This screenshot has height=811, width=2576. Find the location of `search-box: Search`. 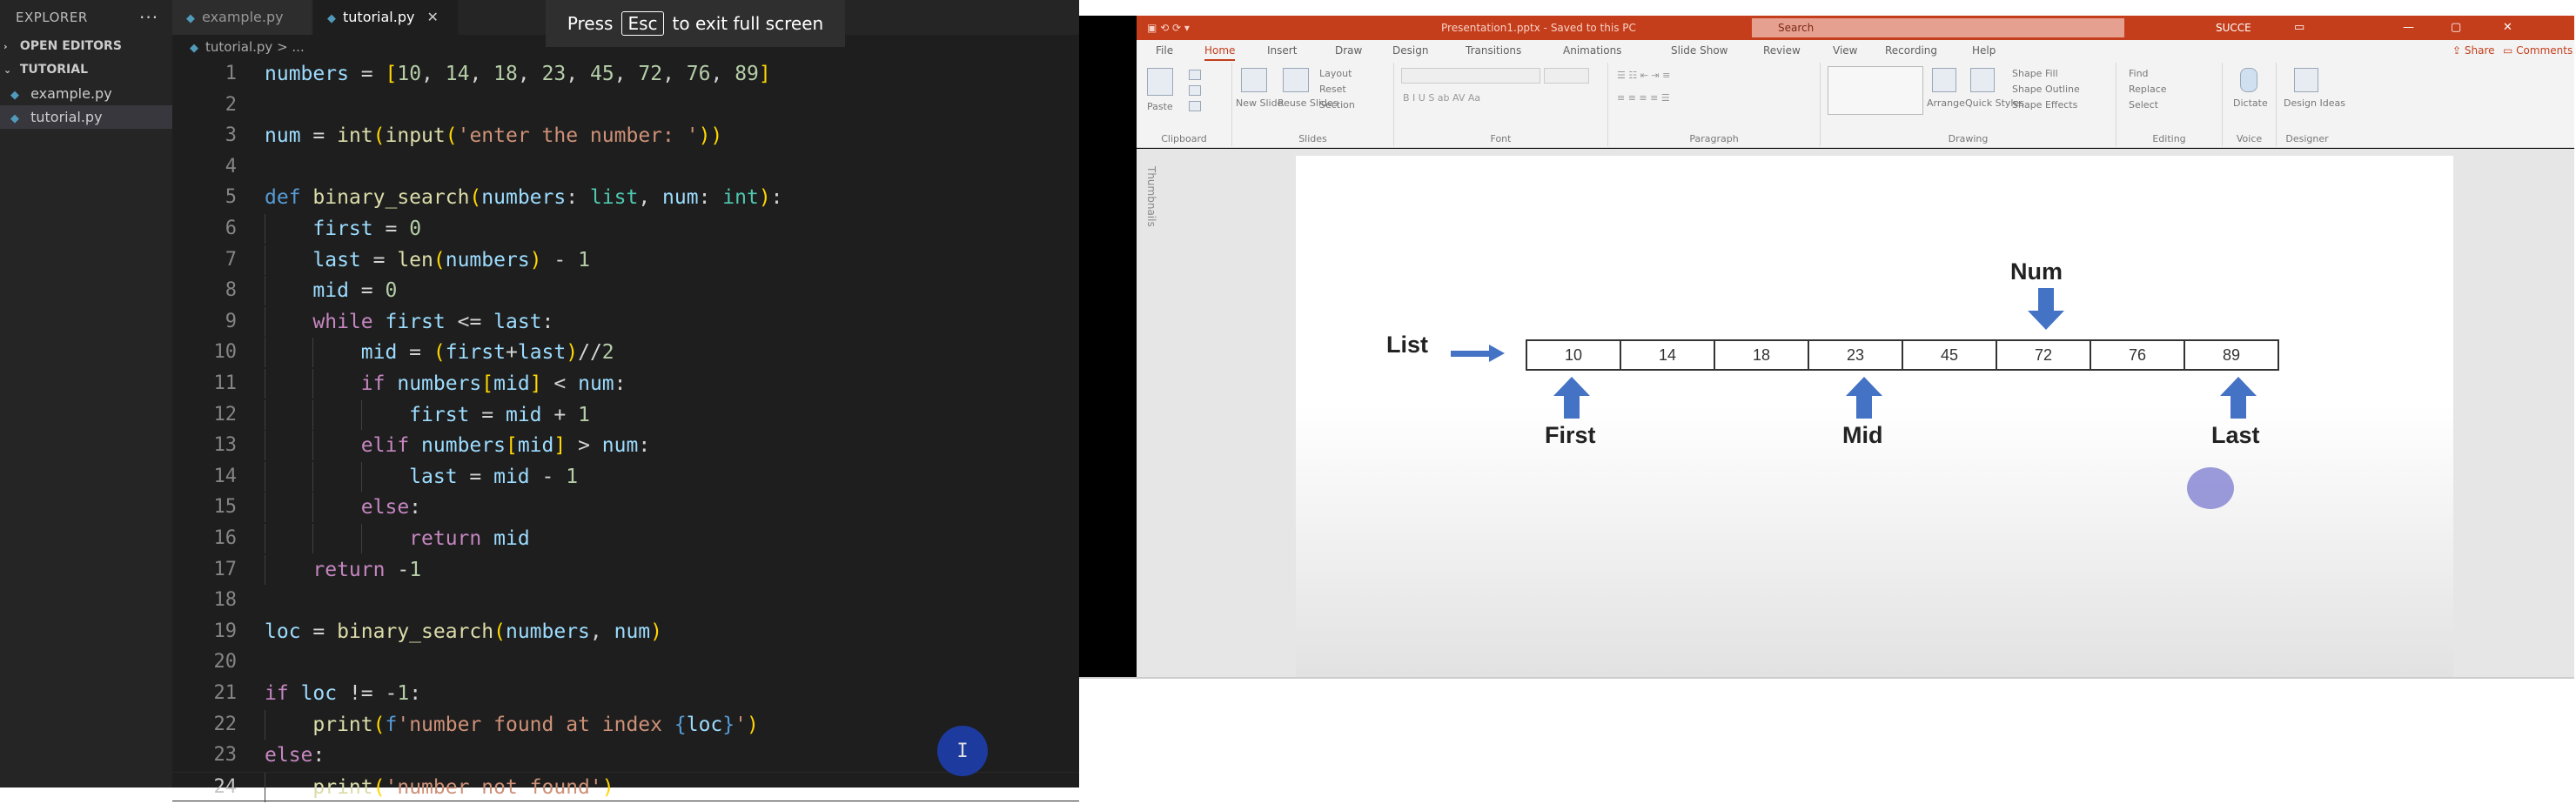

search-box: Search is located at coordinates (1938, 27).